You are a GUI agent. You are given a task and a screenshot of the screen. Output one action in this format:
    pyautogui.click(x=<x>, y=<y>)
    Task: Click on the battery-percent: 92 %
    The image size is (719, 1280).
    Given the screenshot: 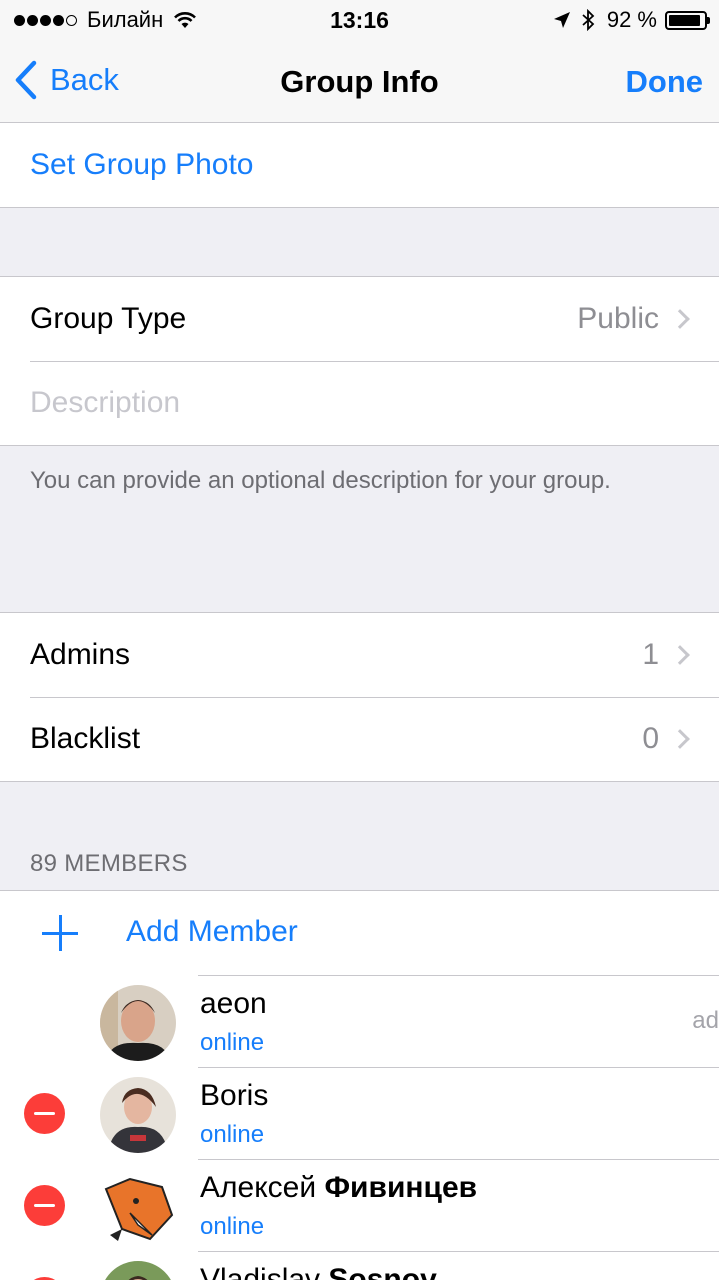 What is the action you would take?
    pyautogui.click(x=631, y=19)
    